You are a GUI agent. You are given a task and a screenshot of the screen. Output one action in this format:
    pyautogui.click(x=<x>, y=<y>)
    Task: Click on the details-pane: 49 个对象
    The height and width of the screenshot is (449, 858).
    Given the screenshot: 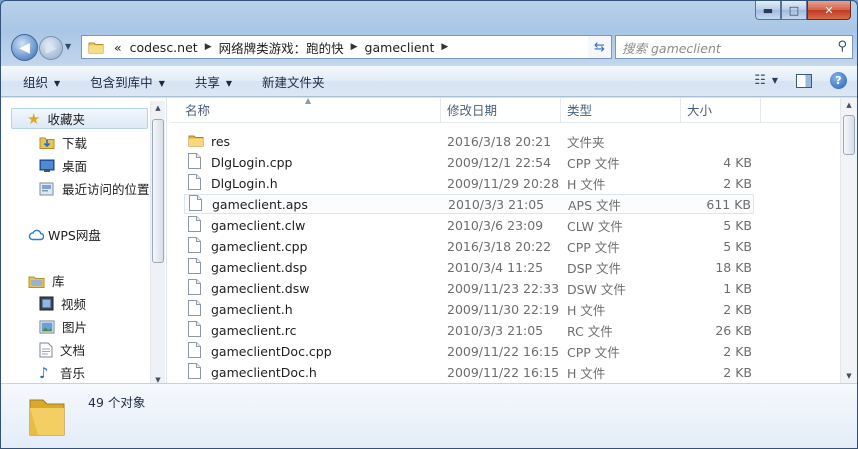 What is the action you would take?
    pyautogui.click(x=429, y=415)
    